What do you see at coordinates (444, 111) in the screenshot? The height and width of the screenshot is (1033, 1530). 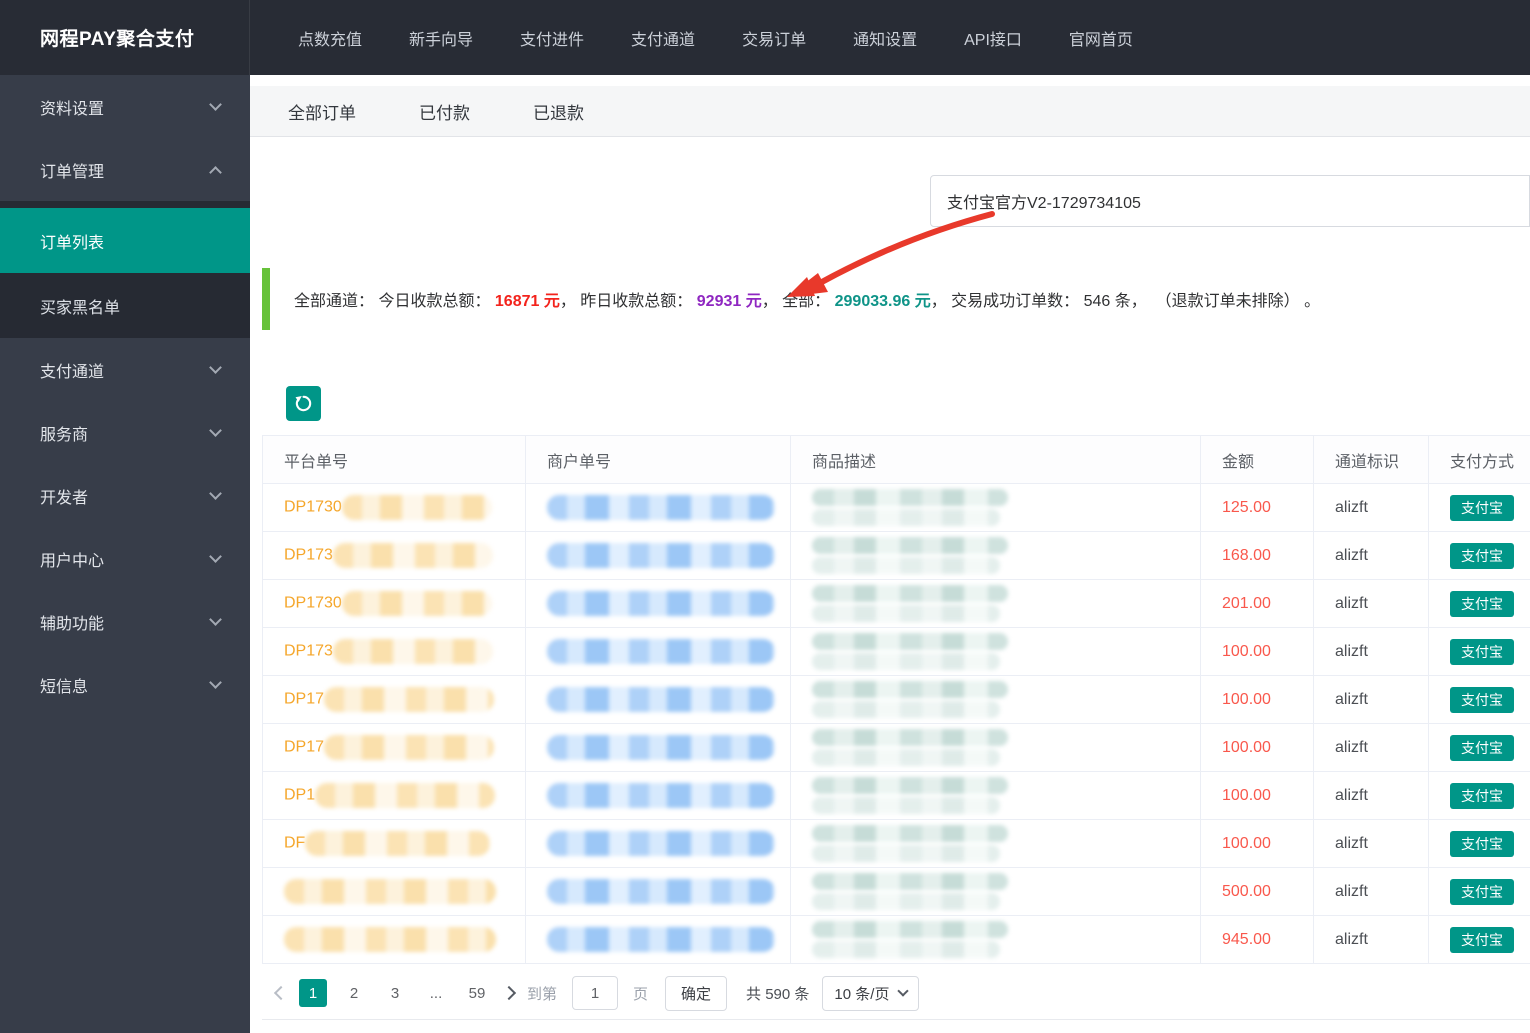 I see `tab-paid: 已付款` at bounding box center [444, 111].